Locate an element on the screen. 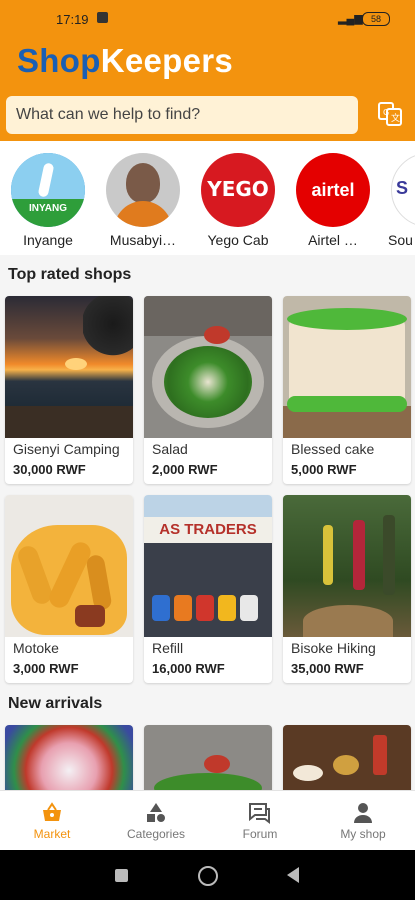  sou-badge-text: S is located at coordinates (402, 188).